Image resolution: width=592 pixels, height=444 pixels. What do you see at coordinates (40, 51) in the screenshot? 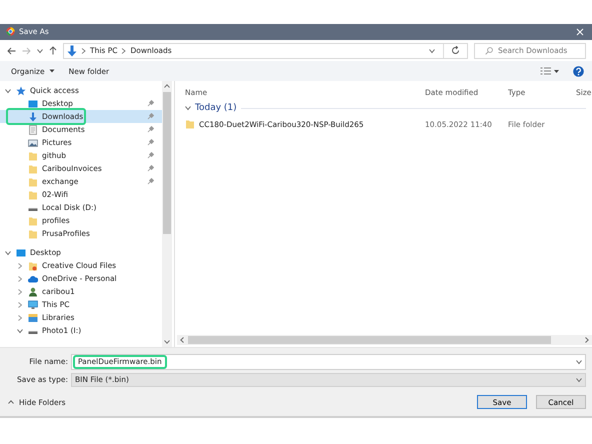
I see `recent-chevron-icon` at bounding box center [40, 51].